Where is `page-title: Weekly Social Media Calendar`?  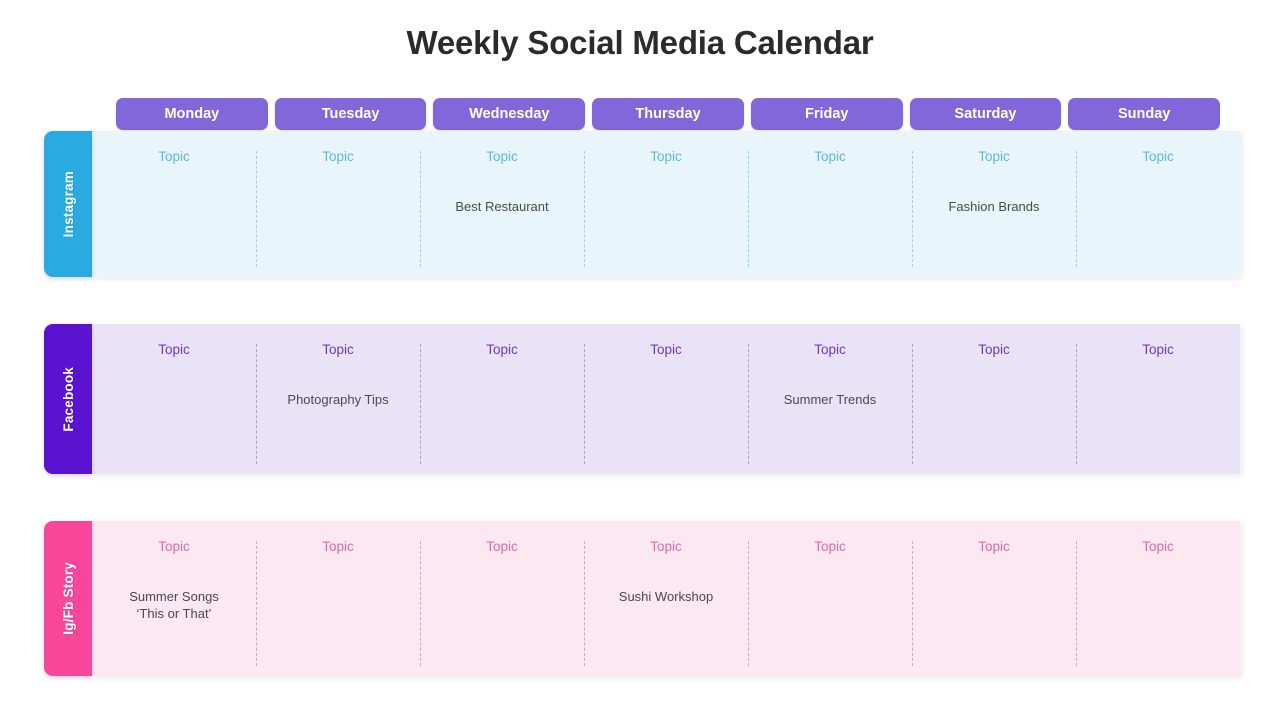 page-title: Weekly Social Media Calendar is located at coordinates (640, 42).